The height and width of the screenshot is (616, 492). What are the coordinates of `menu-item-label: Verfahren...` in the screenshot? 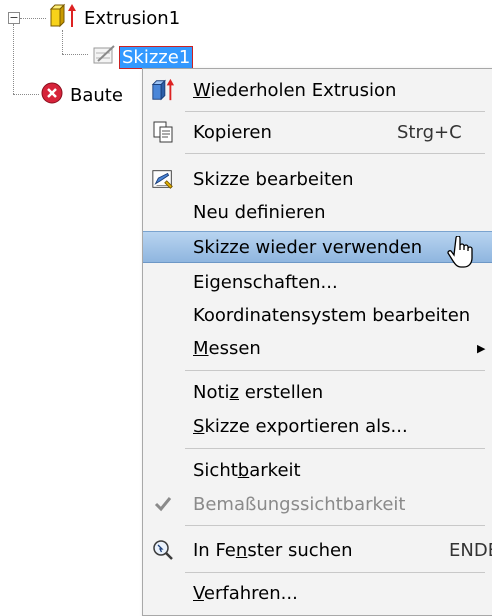 It's located at (245, 593).